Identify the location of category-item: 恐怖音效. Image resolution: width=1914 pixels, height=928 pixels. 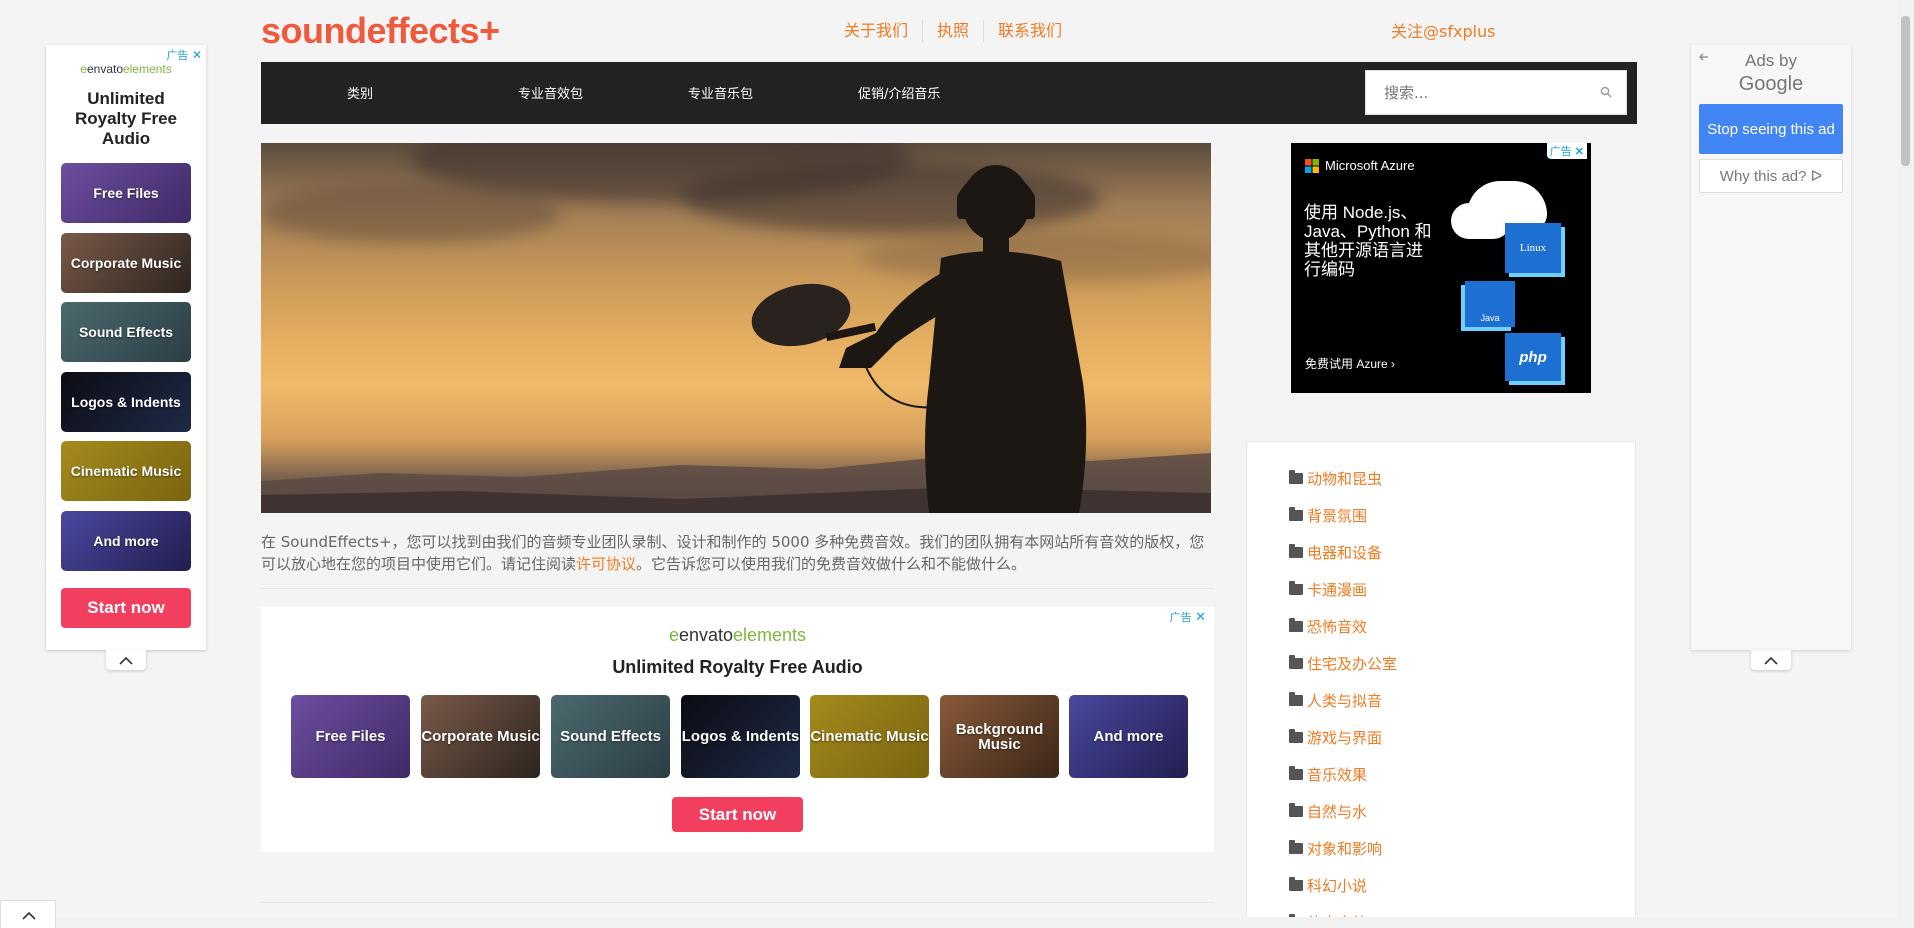
(1328, 626).